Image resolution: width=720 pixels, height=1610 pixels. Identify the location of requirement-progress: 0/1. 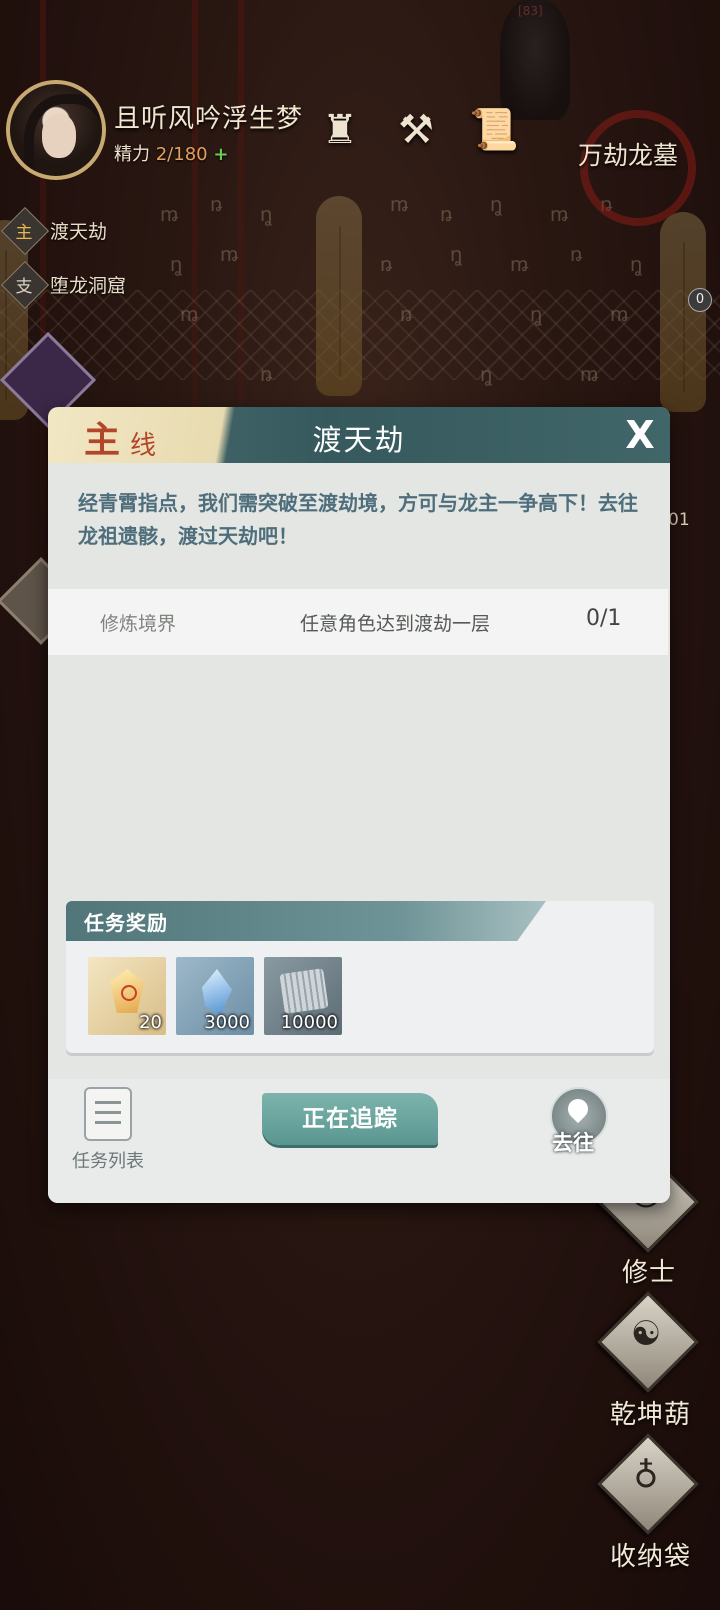
(604, 618).